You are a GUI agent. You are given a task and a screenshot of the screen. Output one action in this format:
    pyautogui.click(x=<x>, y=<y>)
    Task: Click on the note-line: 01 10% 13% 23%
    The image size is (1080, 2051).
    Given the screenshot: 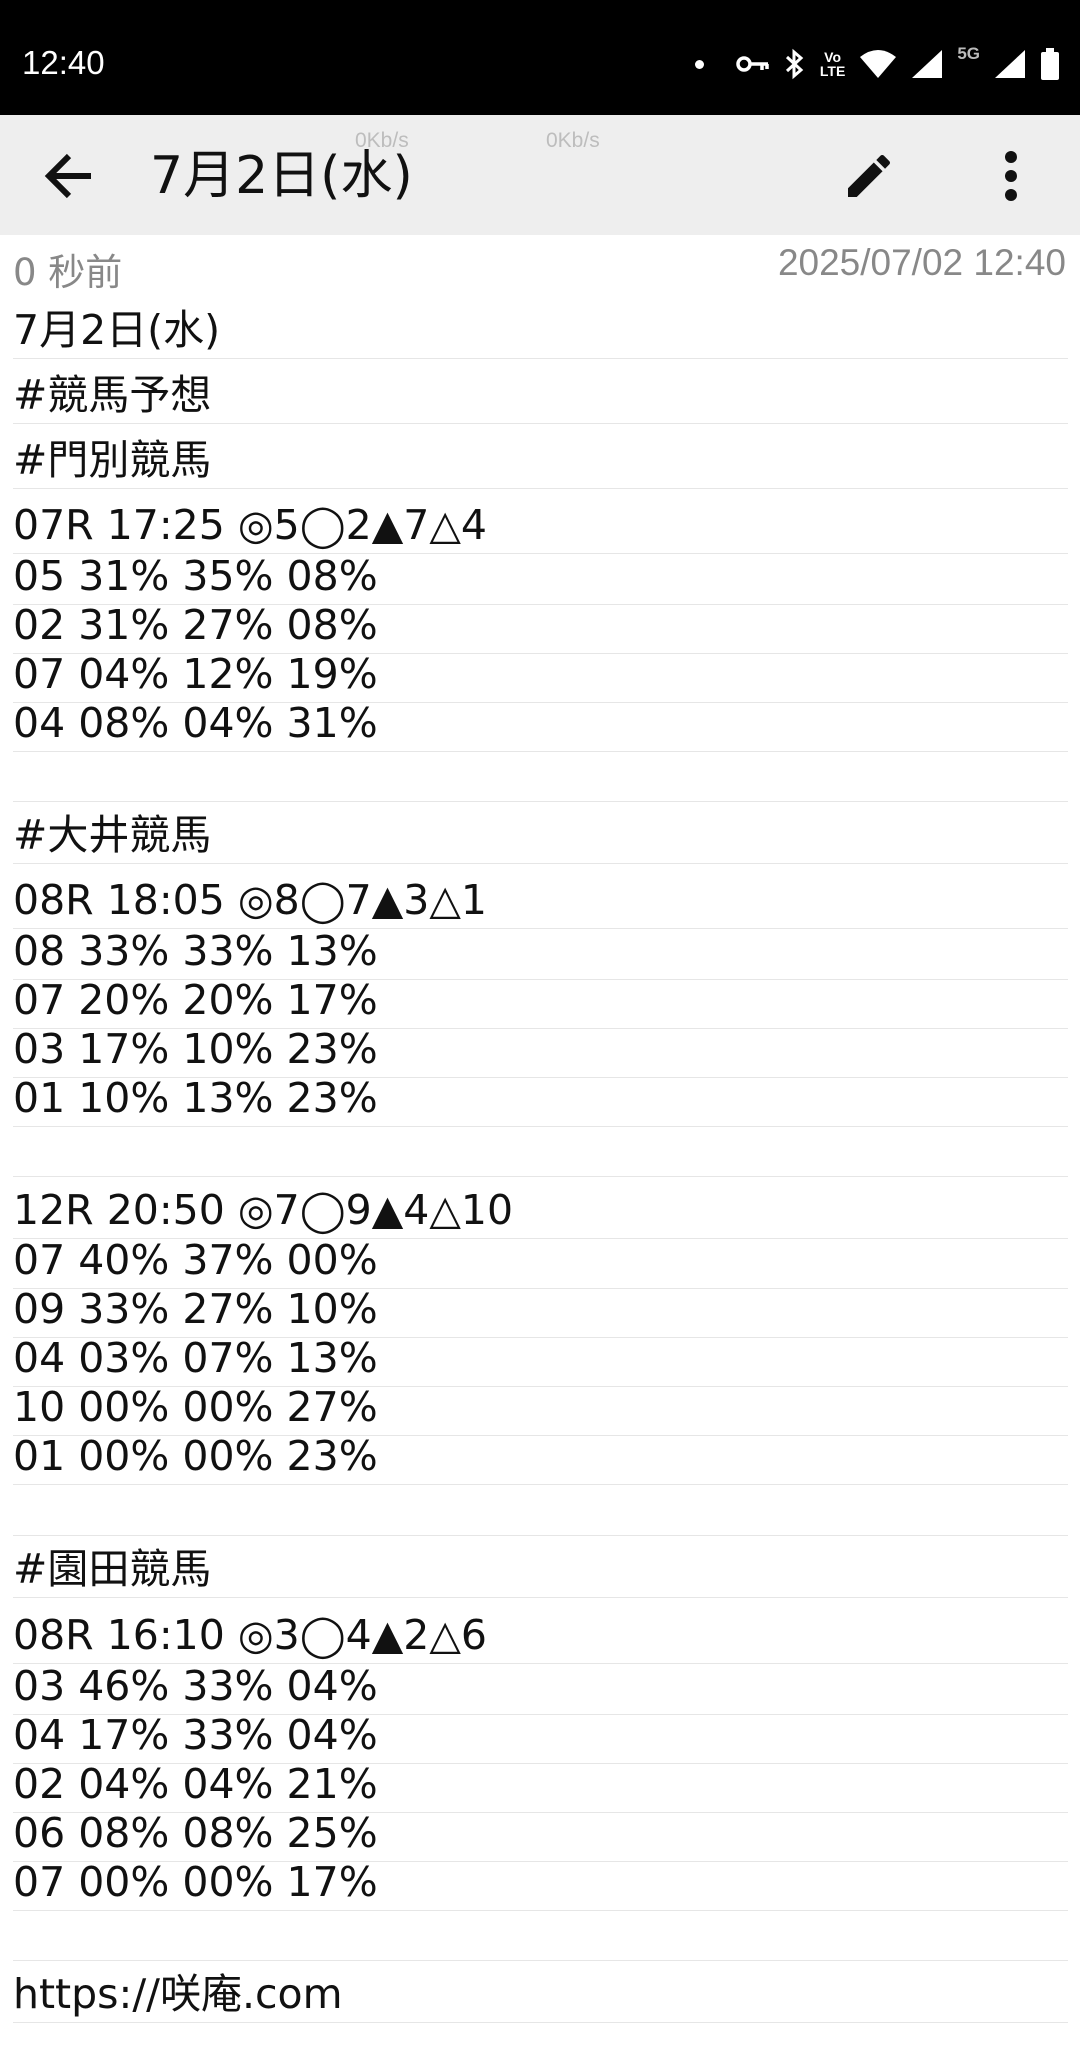 What is the action you would take?
    pyautogui.click(x=540, y=1100)
    